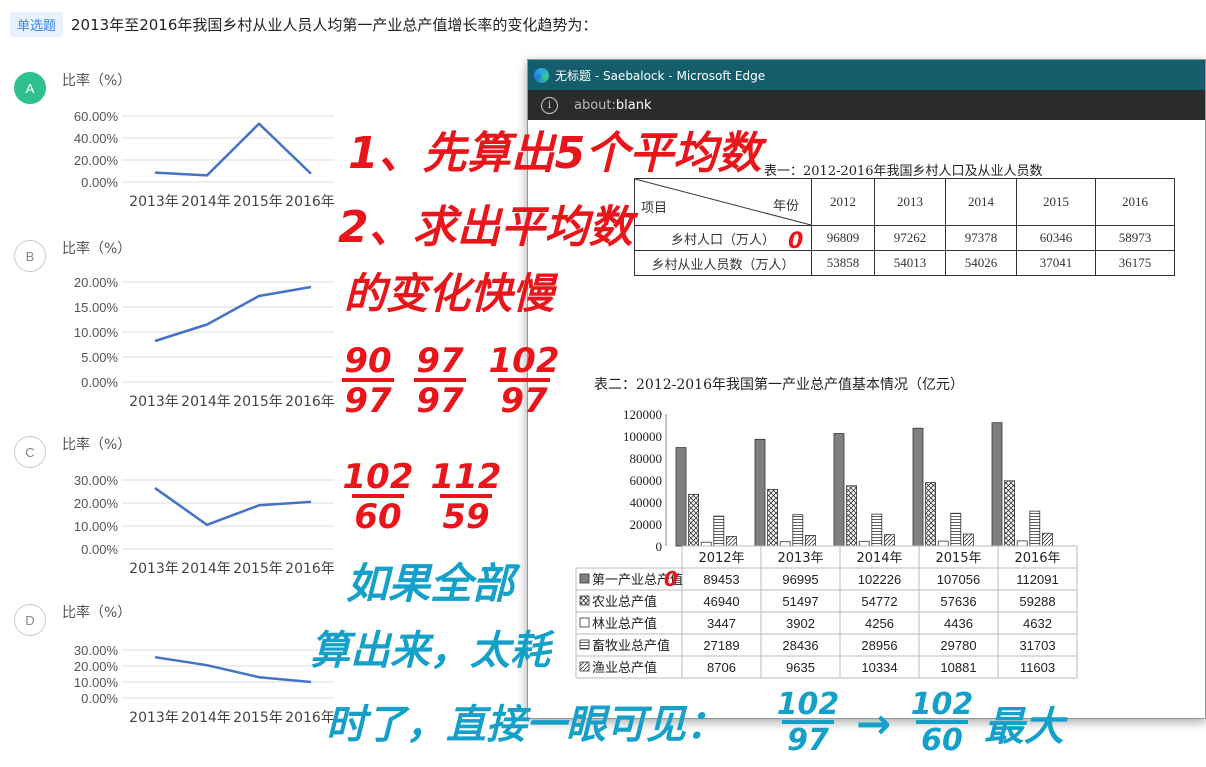 This screenshot has width=1206, height=767. I want to click on data-label: 29780, so click(958, 645).